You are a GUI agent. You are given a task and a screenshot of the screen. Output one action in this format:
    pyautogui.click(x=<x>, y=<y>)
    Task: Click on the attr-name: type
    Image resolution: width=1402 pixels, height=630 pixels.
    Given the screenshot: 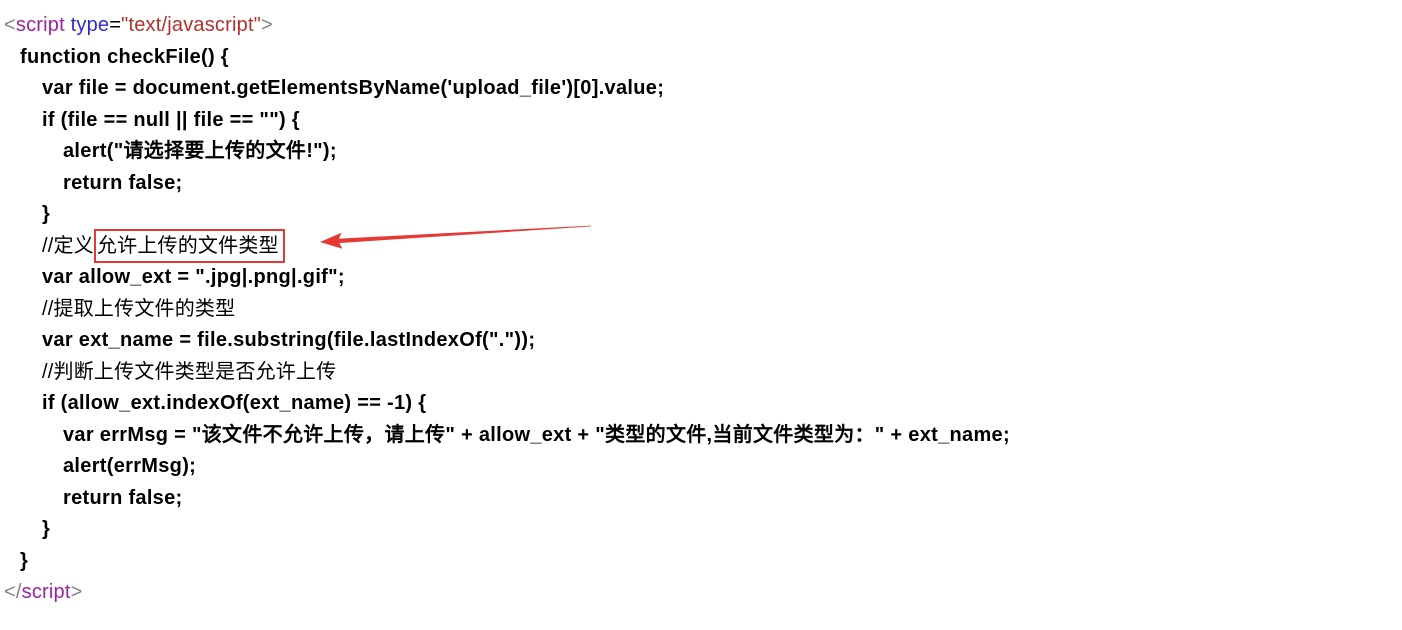 What is the action you would take?
    pyautogui.click(x=90, y=25)
    